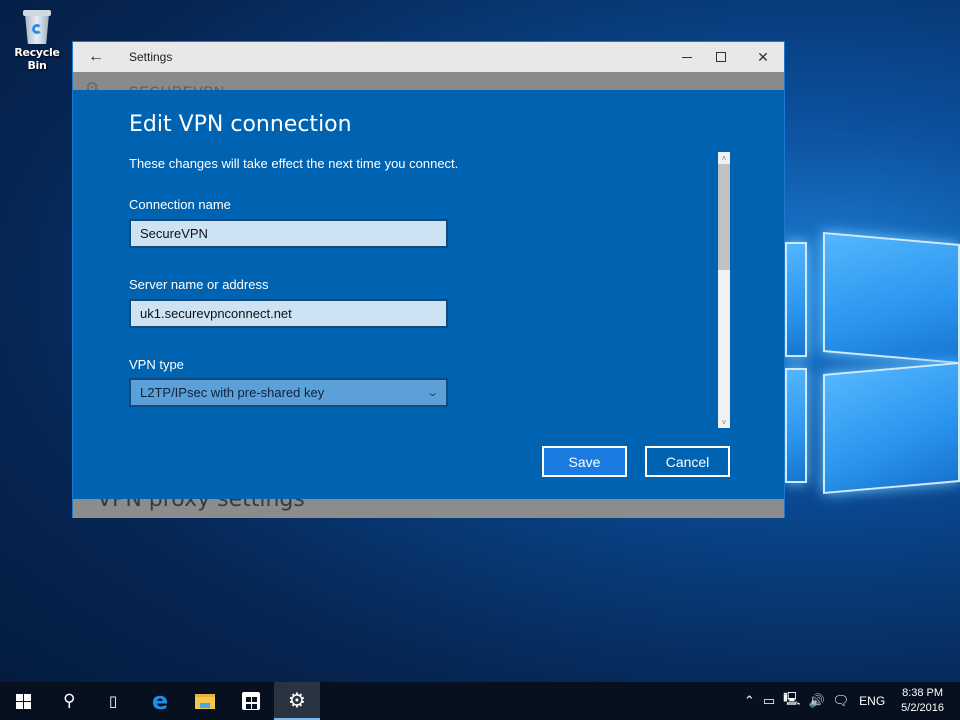 The image size is (960, 720). Describe the element at coordinates (288, 313) in the screenshot. I see `server-address-input: uk1.securevpnconnect.net` at that location.